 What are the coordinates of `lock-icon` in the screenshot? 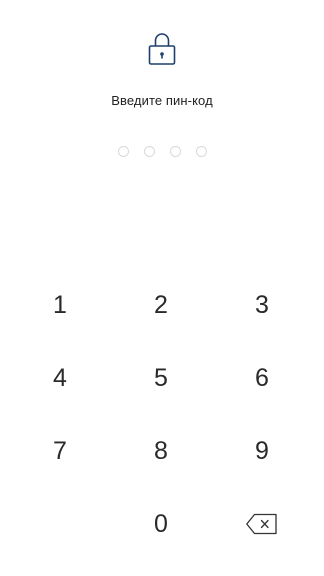 It's located at (162, 49).